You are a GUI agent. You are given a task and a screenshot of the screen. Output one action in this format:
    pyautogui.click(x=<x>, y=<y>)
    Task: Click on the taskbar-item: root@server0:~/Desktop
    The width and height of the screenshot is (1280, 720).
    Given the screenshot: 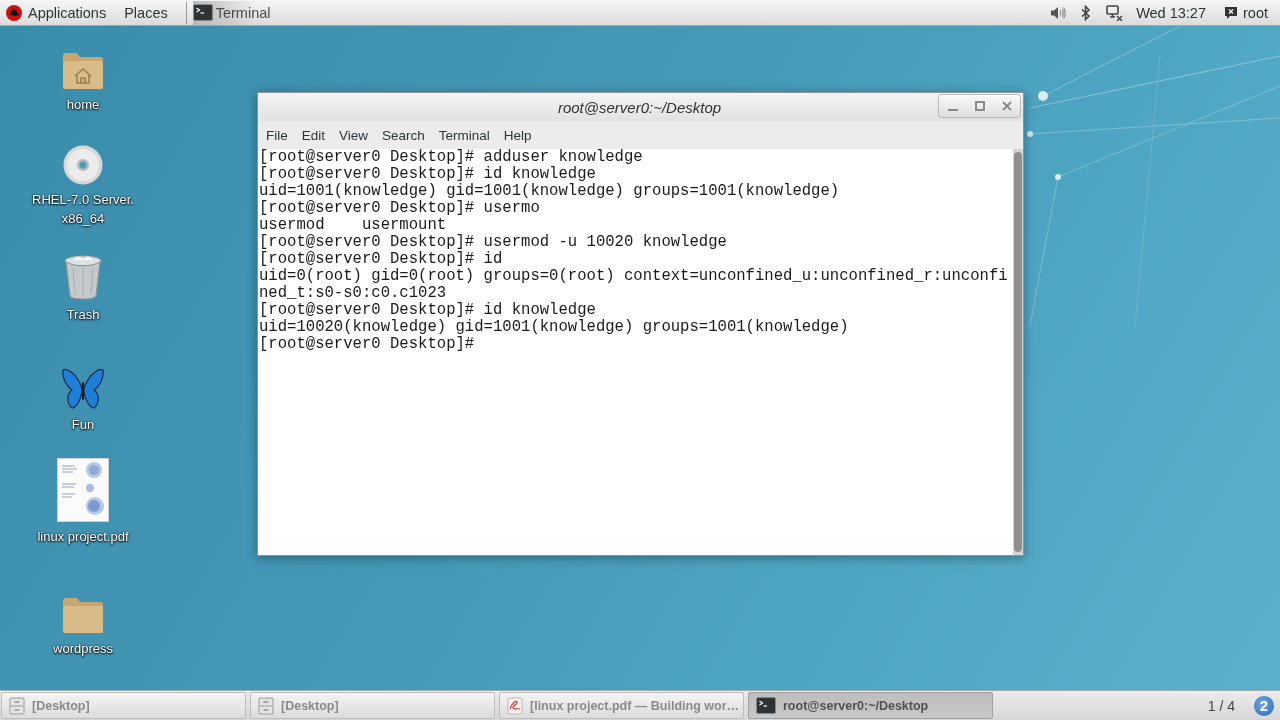 What is the action you would take?
    pyautogui.click(x=870, y=705)
    